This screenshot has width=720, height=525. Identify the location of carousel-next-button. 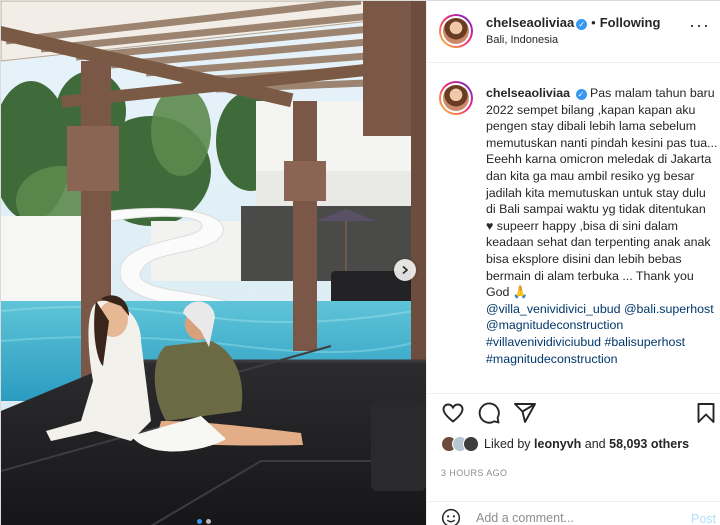
(405, 270).